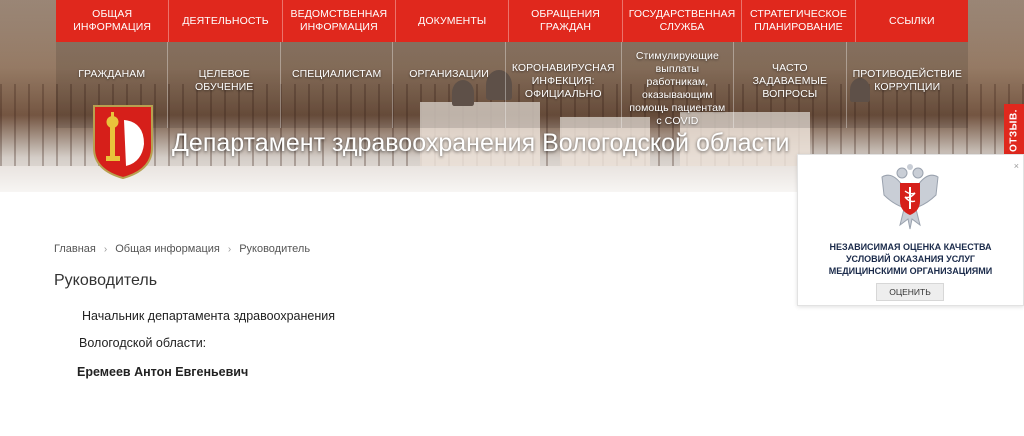  Describe the element at coordinates (683, 21) in the screenshot. I see `menu-item-civil-service: Государственная служба` at that location.